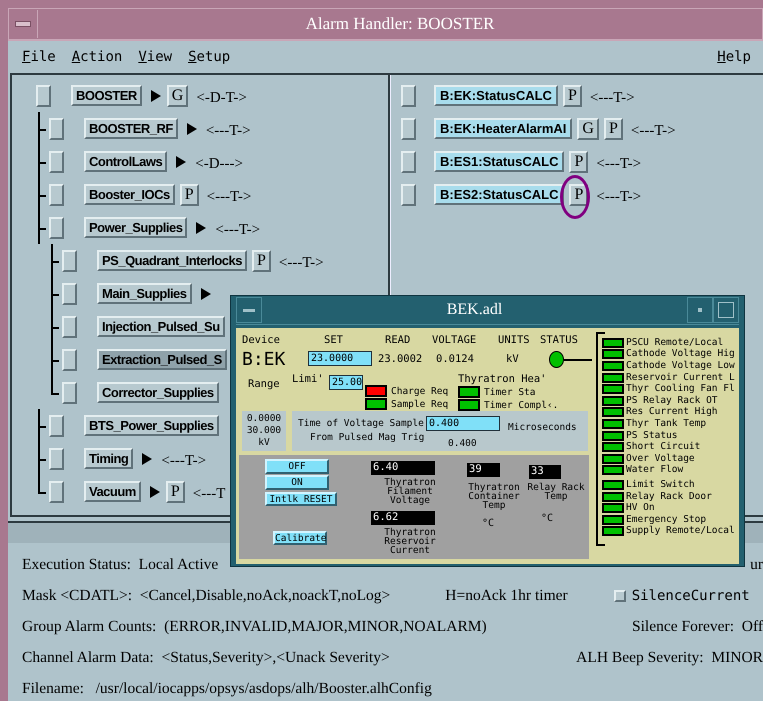 The width and height of the screenshot is (763, 701). Describe the element at coordinates (700, 310) in the screenshot. I see `minimize-button` at that location.